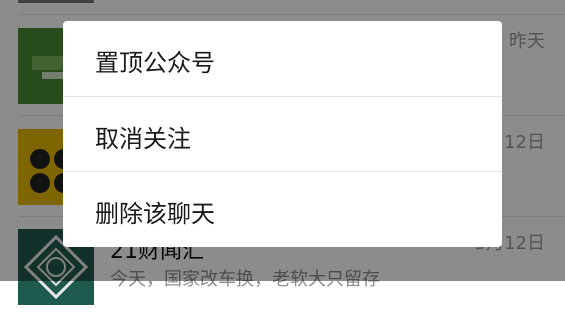 The width and height of the screenshot is (565, 317). Describe the element at coordinates (155, 214) in the screenshot. I see `menu-item-label: 删除该聊天` at that location.